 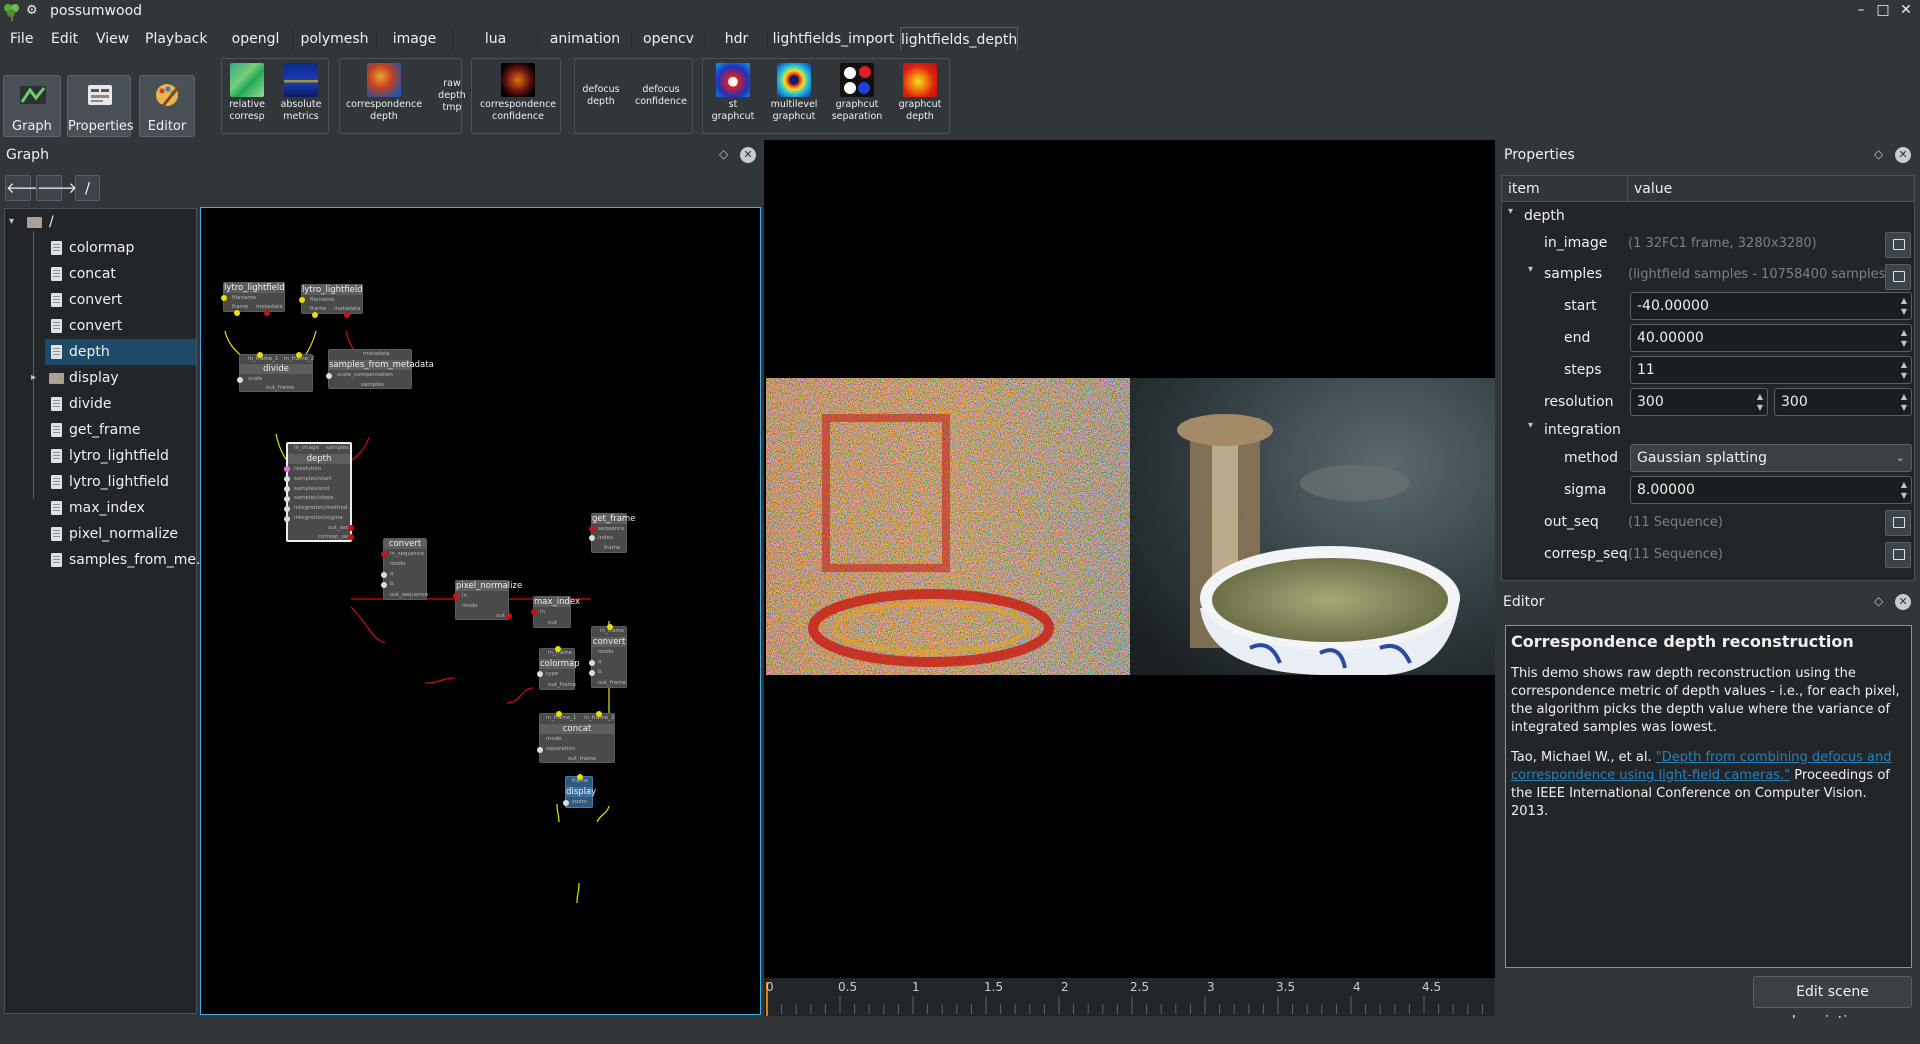 I want to click on maximize-button: □, so click(x=1883, y=12).